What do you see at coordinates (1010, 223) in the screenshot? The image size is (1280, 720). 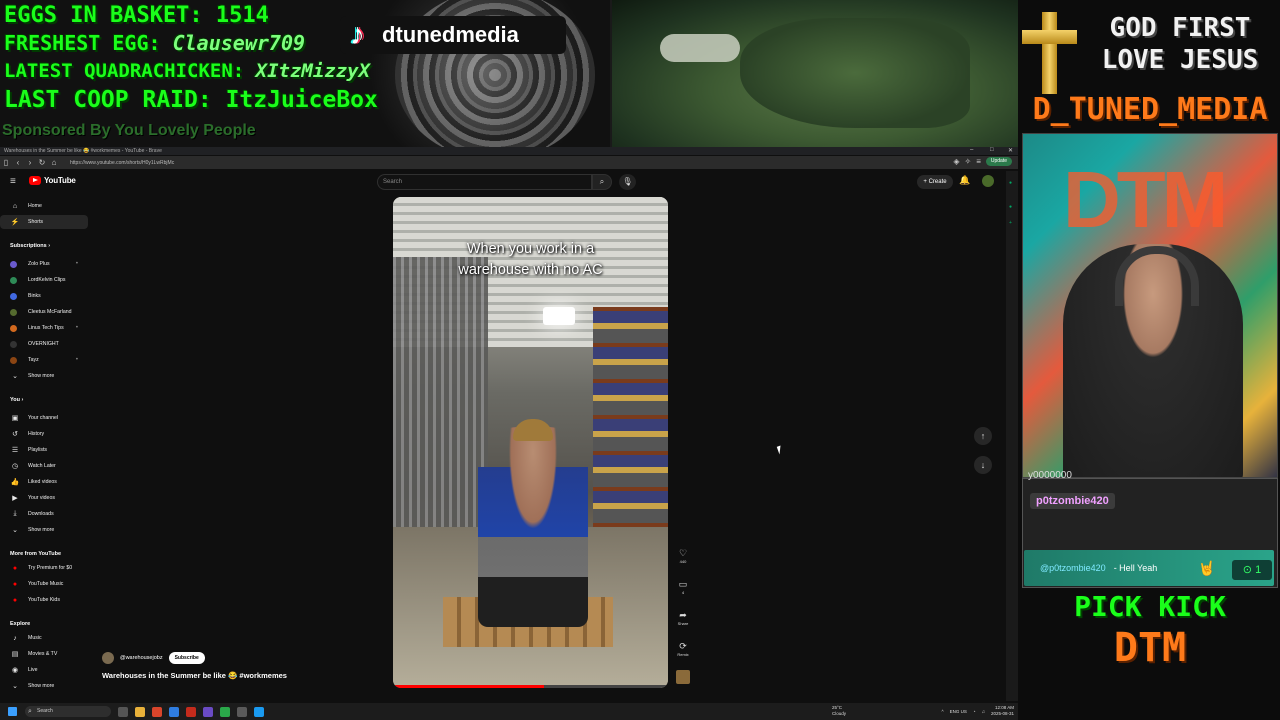 I see `side-panel-icon: +` at bounding box center [1010, 223].